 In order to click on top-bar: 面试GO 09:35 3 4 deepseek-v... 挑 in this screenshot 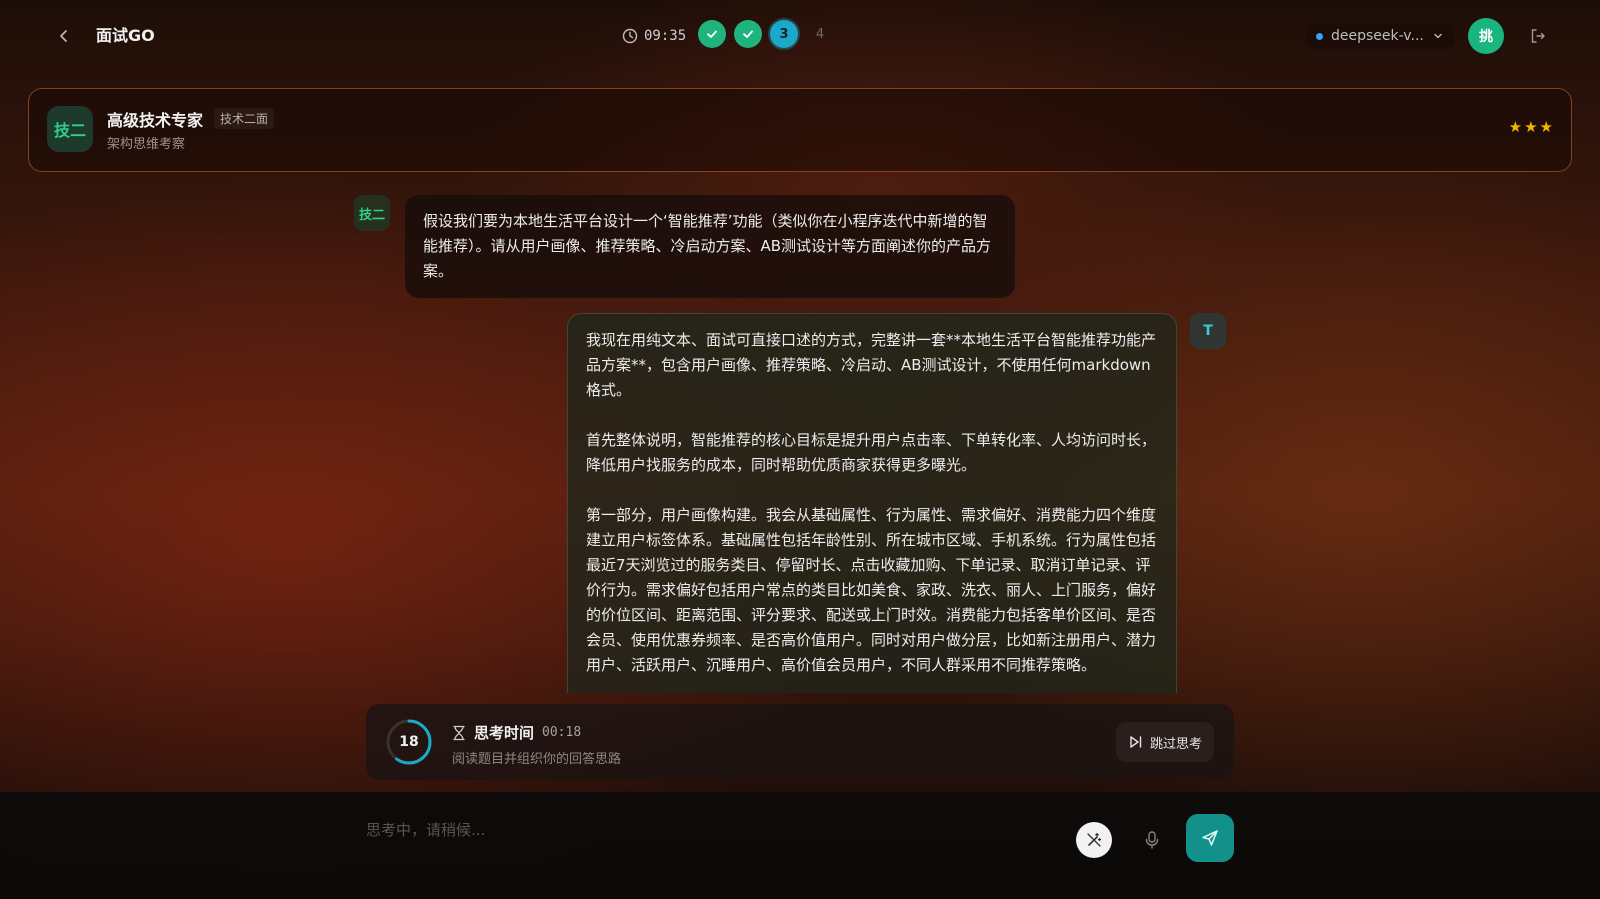, I will do `click(800, 36)`.